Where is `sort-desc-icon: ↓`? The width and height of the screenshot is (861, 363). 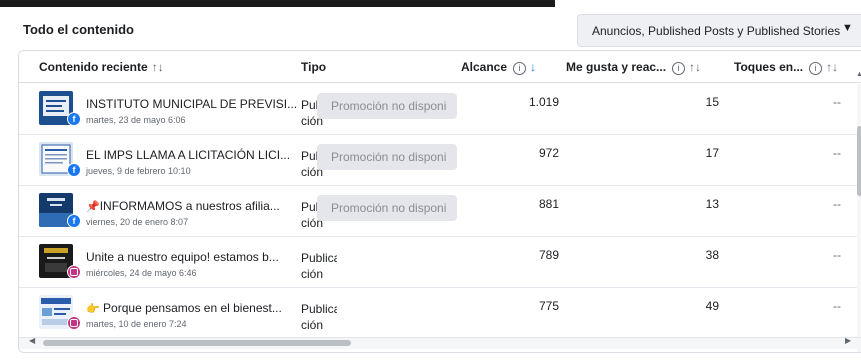
sort-desc-icon: ↓ is located at coordinates (533, 67).